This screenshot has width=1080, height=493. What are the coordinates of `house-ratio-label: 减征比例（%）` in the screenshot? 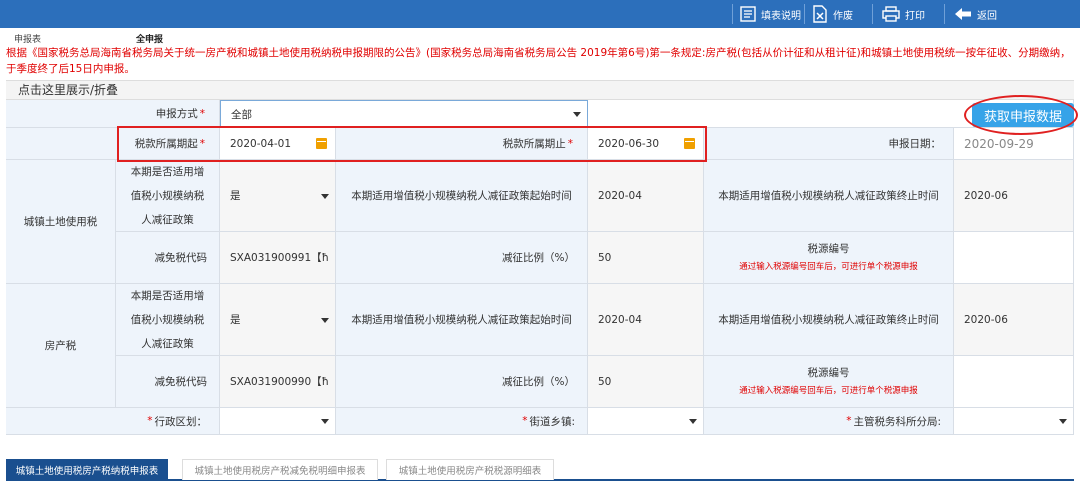 It's located at (462, 382).